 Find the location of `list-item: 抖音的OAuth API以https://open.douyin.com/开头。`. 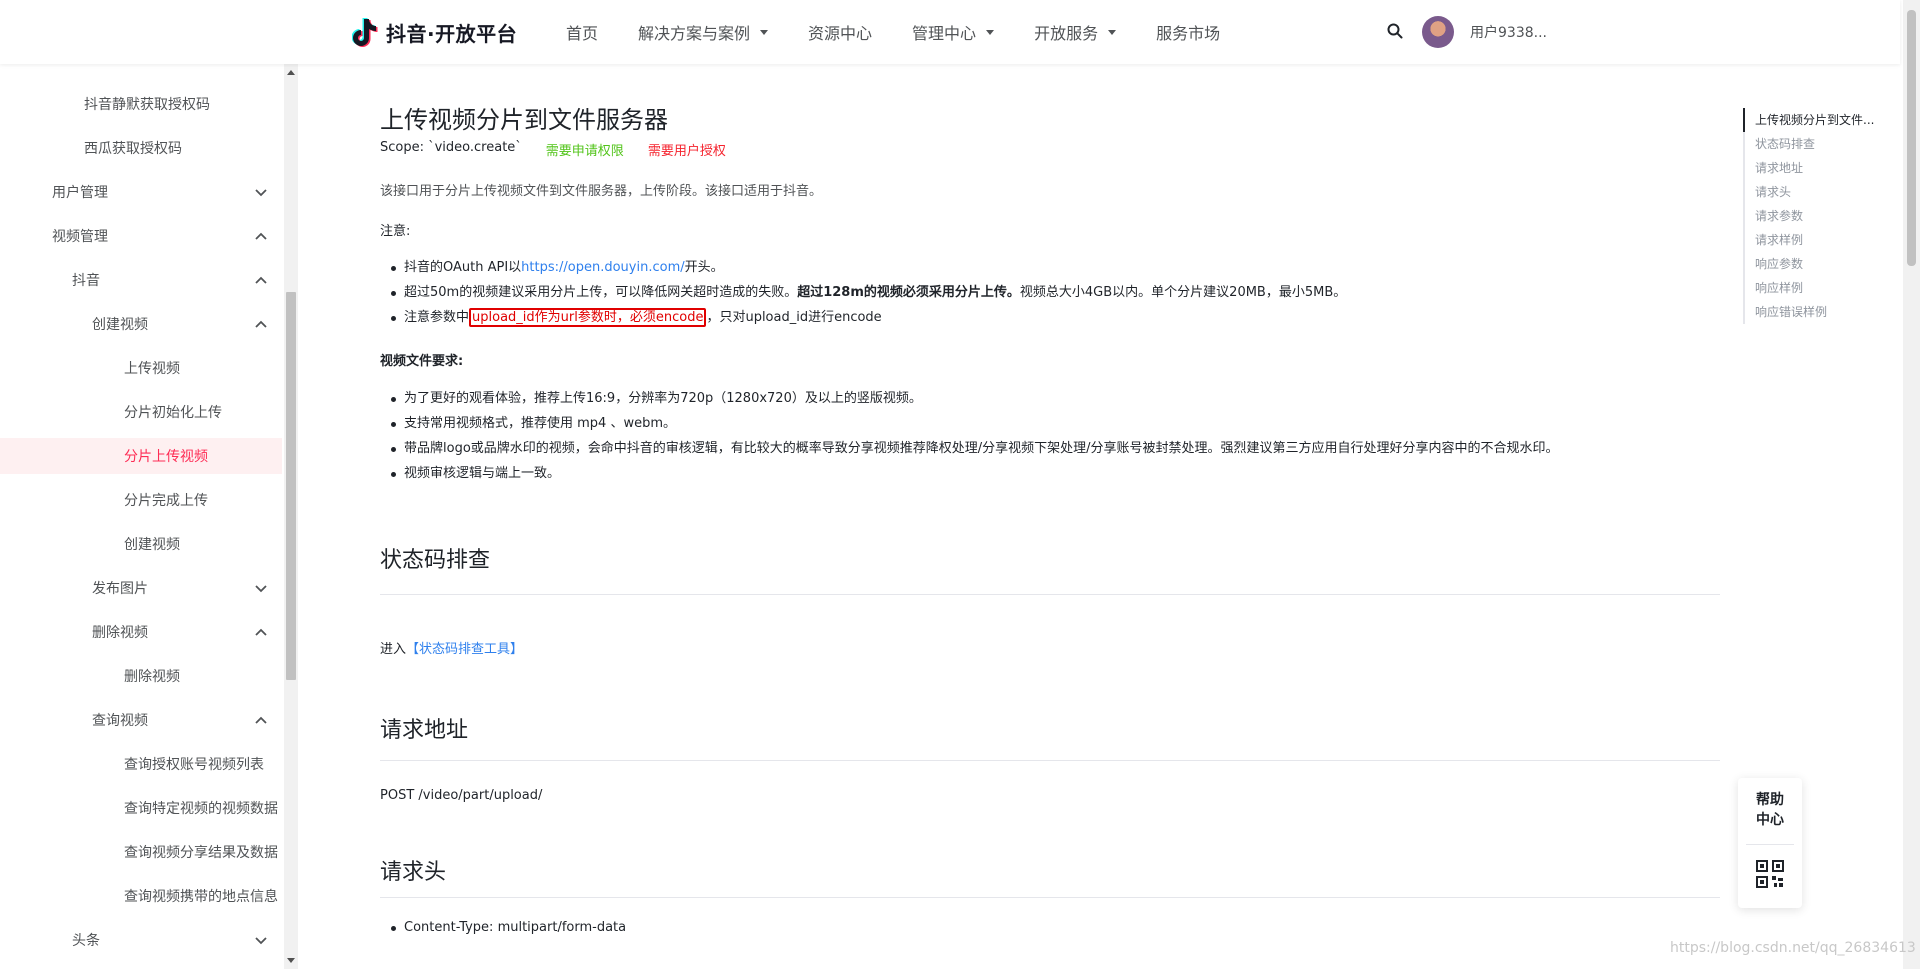

list-item: 抖音的OAuth API以https://open.douyin.com/开头。 is located at coordinates (868, 267).